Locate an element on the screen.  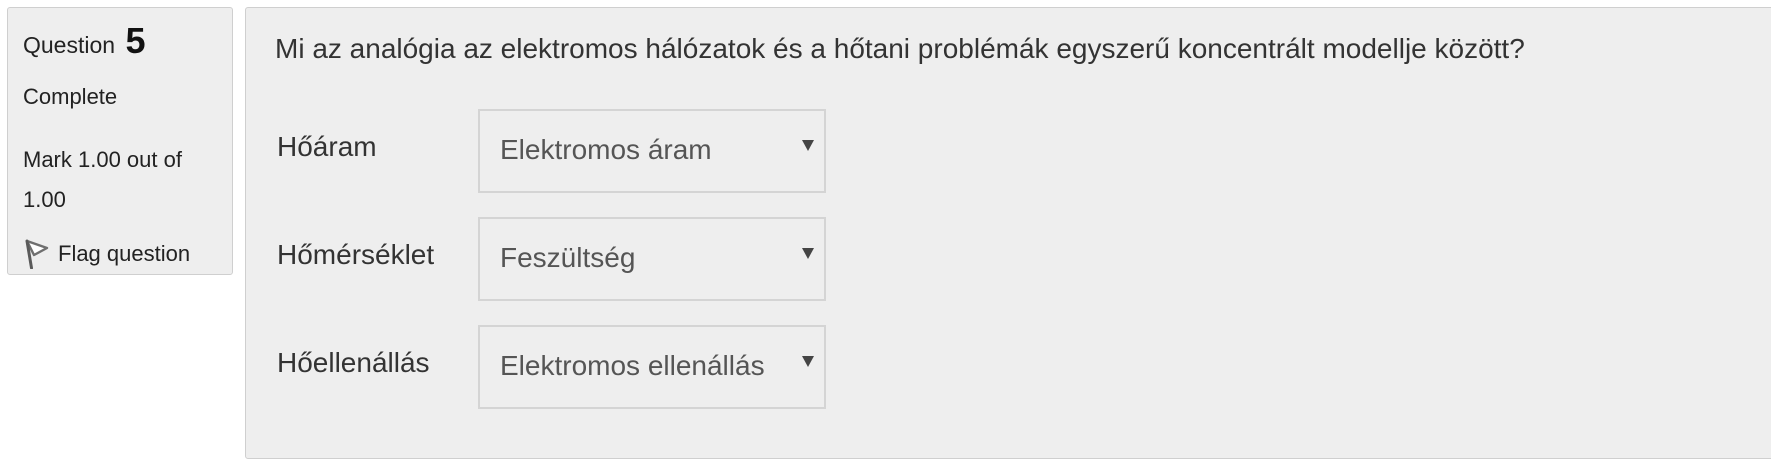
match-row: Hőellenállás Elektromos ellenállás is located at coordinates (577, 367).